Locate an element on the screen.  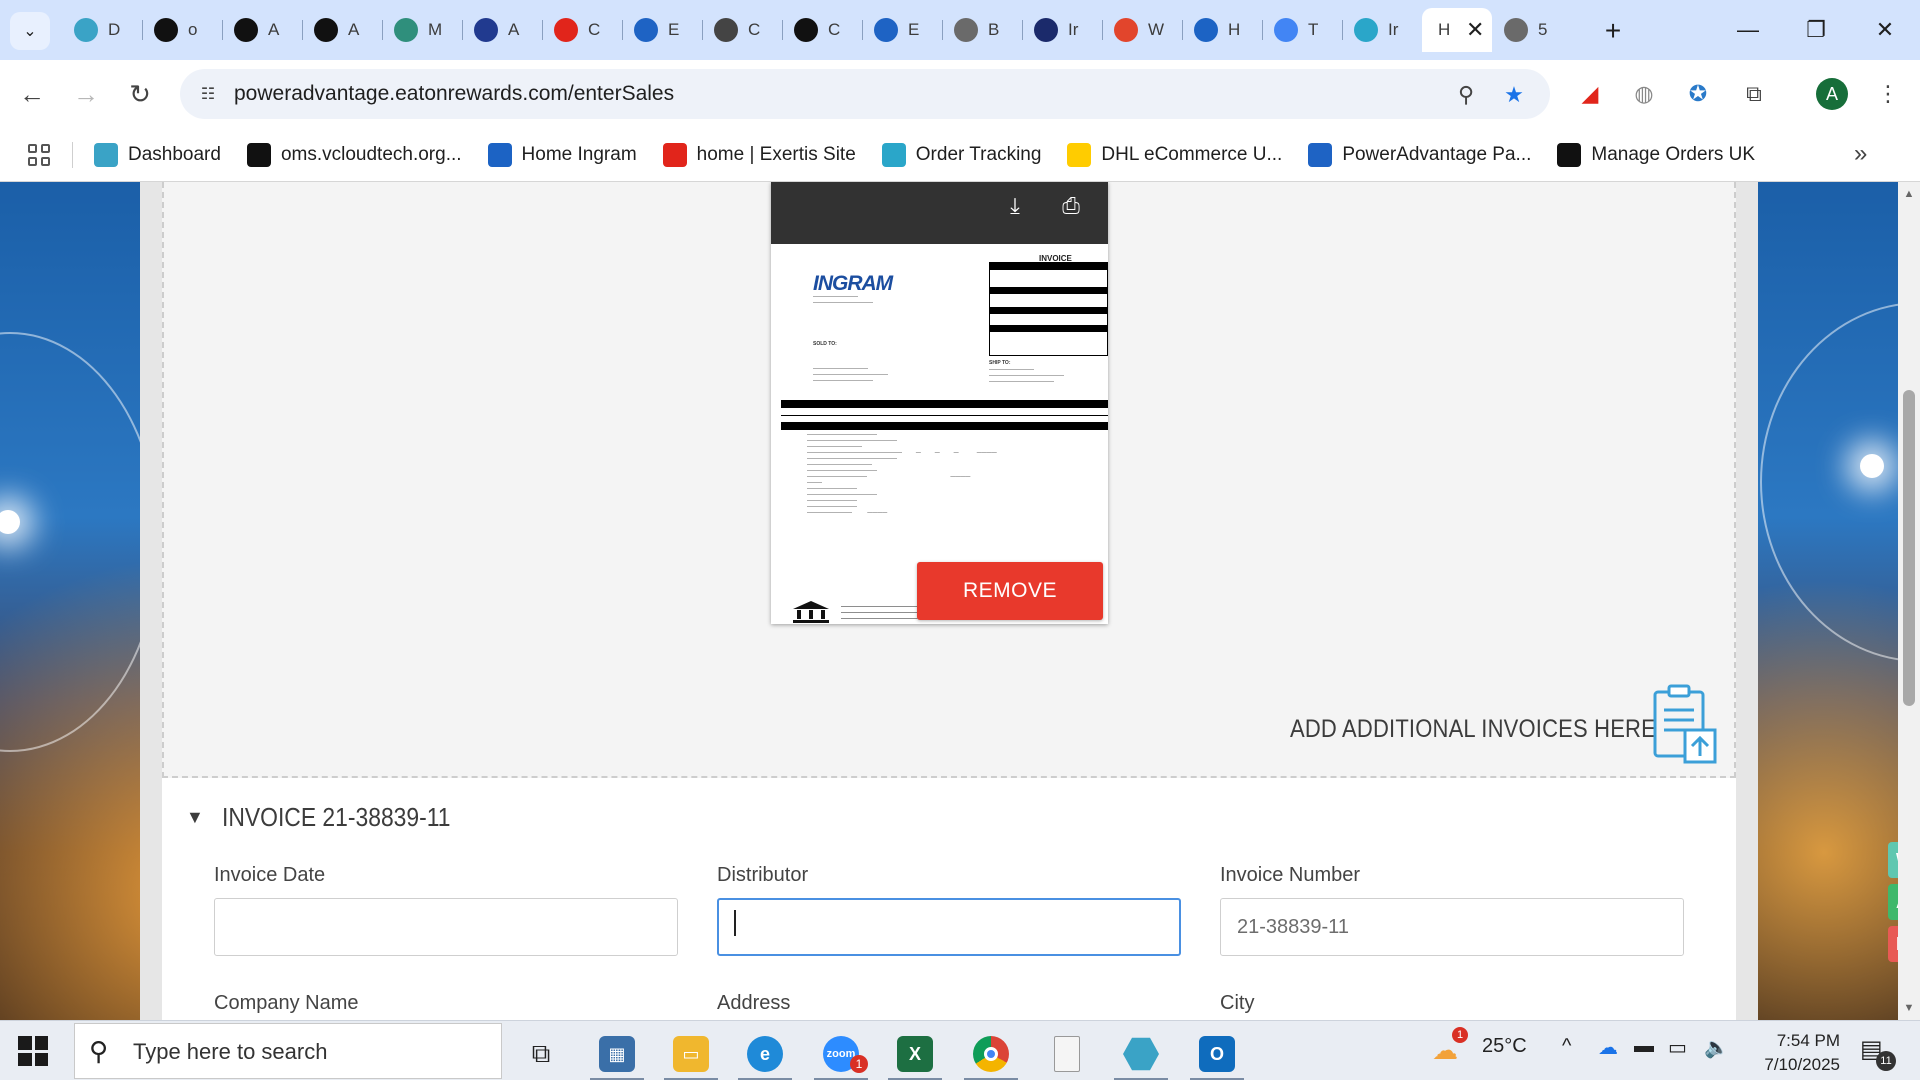
bookmark-item: Home Ingram is located at coordinates (562, 155).